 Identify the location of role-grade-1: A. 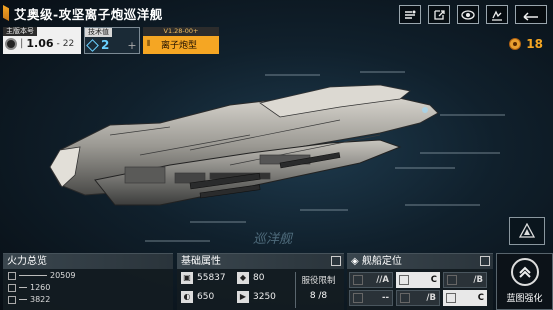
(385, 280).